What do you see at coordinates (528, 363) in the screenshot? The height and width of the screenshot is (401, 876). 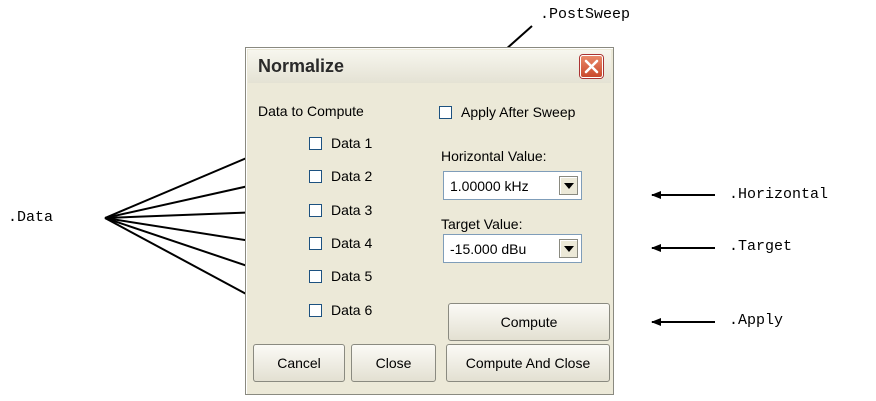 I see `compute-and-close-button: Compute And Close` at bounding box center [528, 363].